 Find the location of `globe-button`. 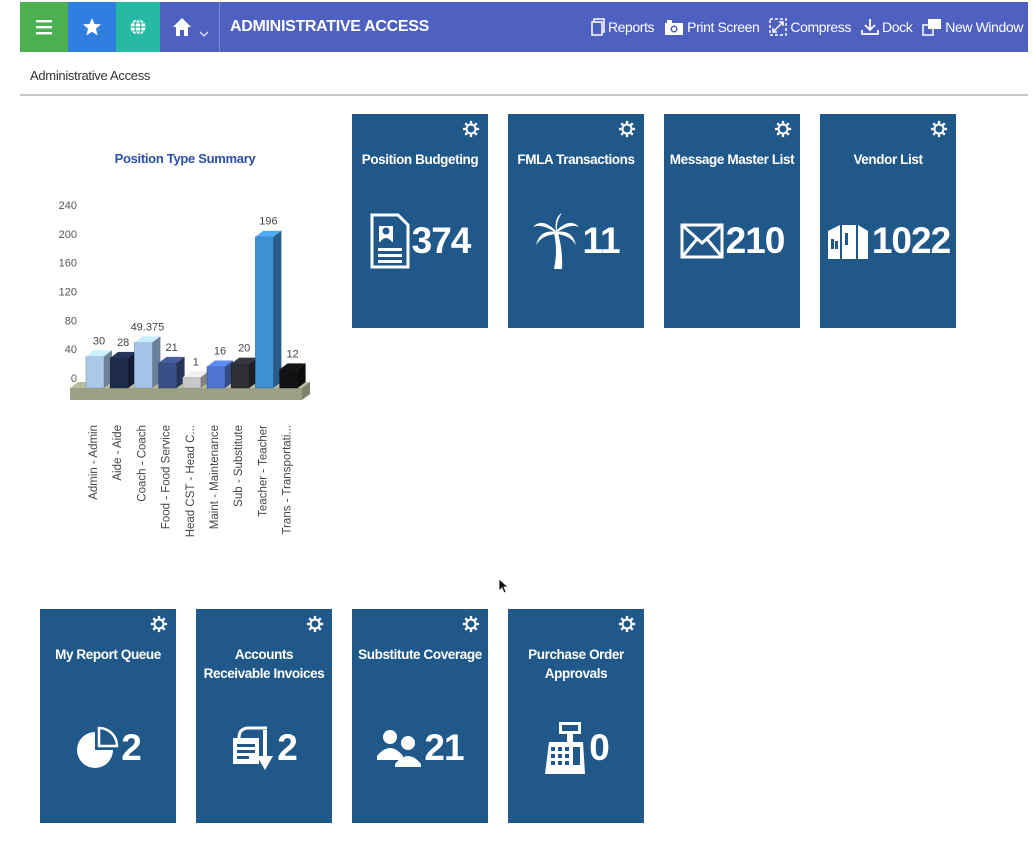

globe-button is located at coordinates (138, 27).